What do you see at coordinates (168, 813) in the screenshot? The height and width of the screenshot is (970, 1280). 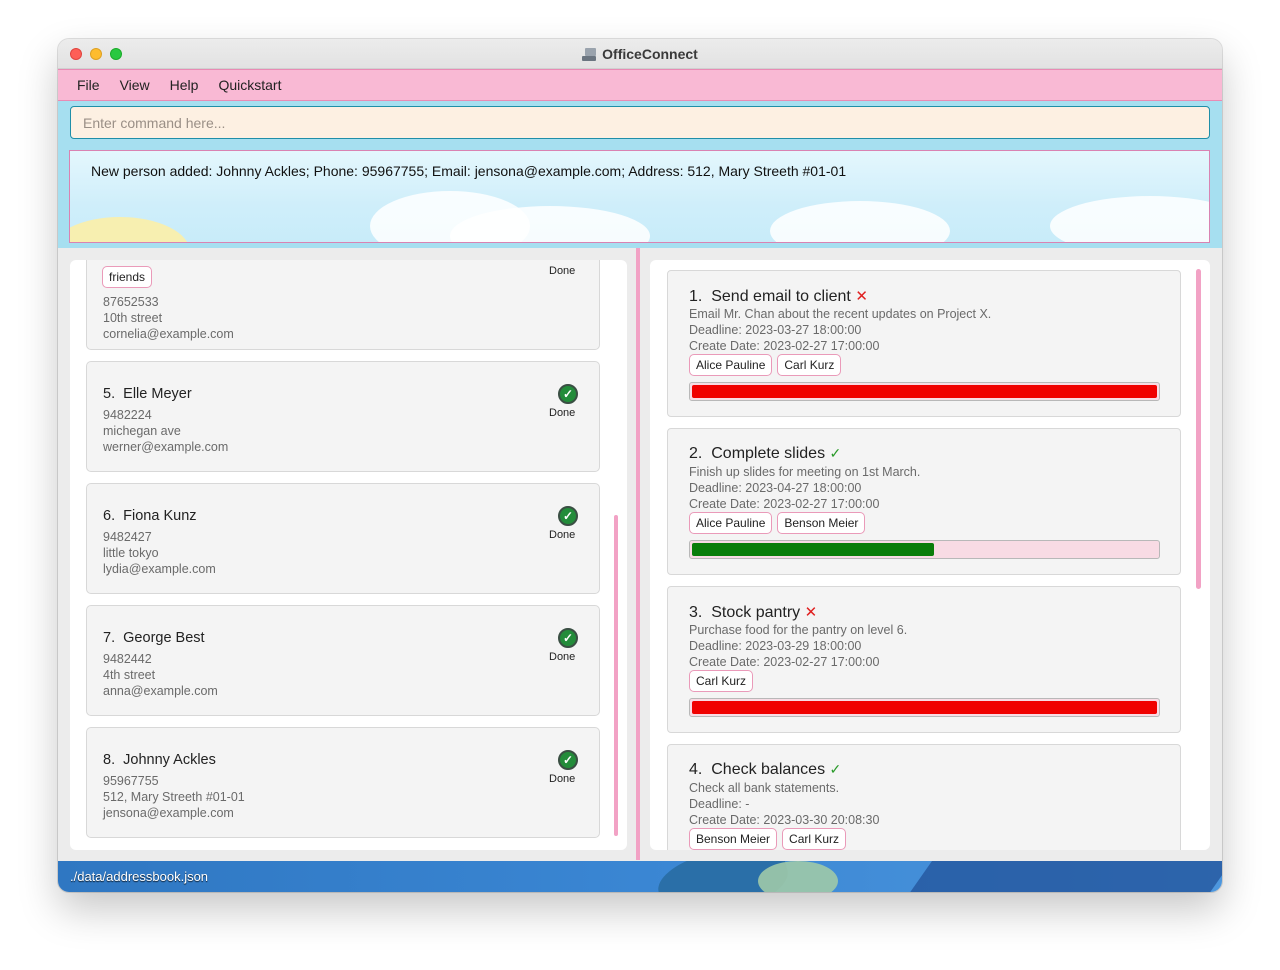 I see `person-email: jensona@example.com` at bounding box center [168, 813].